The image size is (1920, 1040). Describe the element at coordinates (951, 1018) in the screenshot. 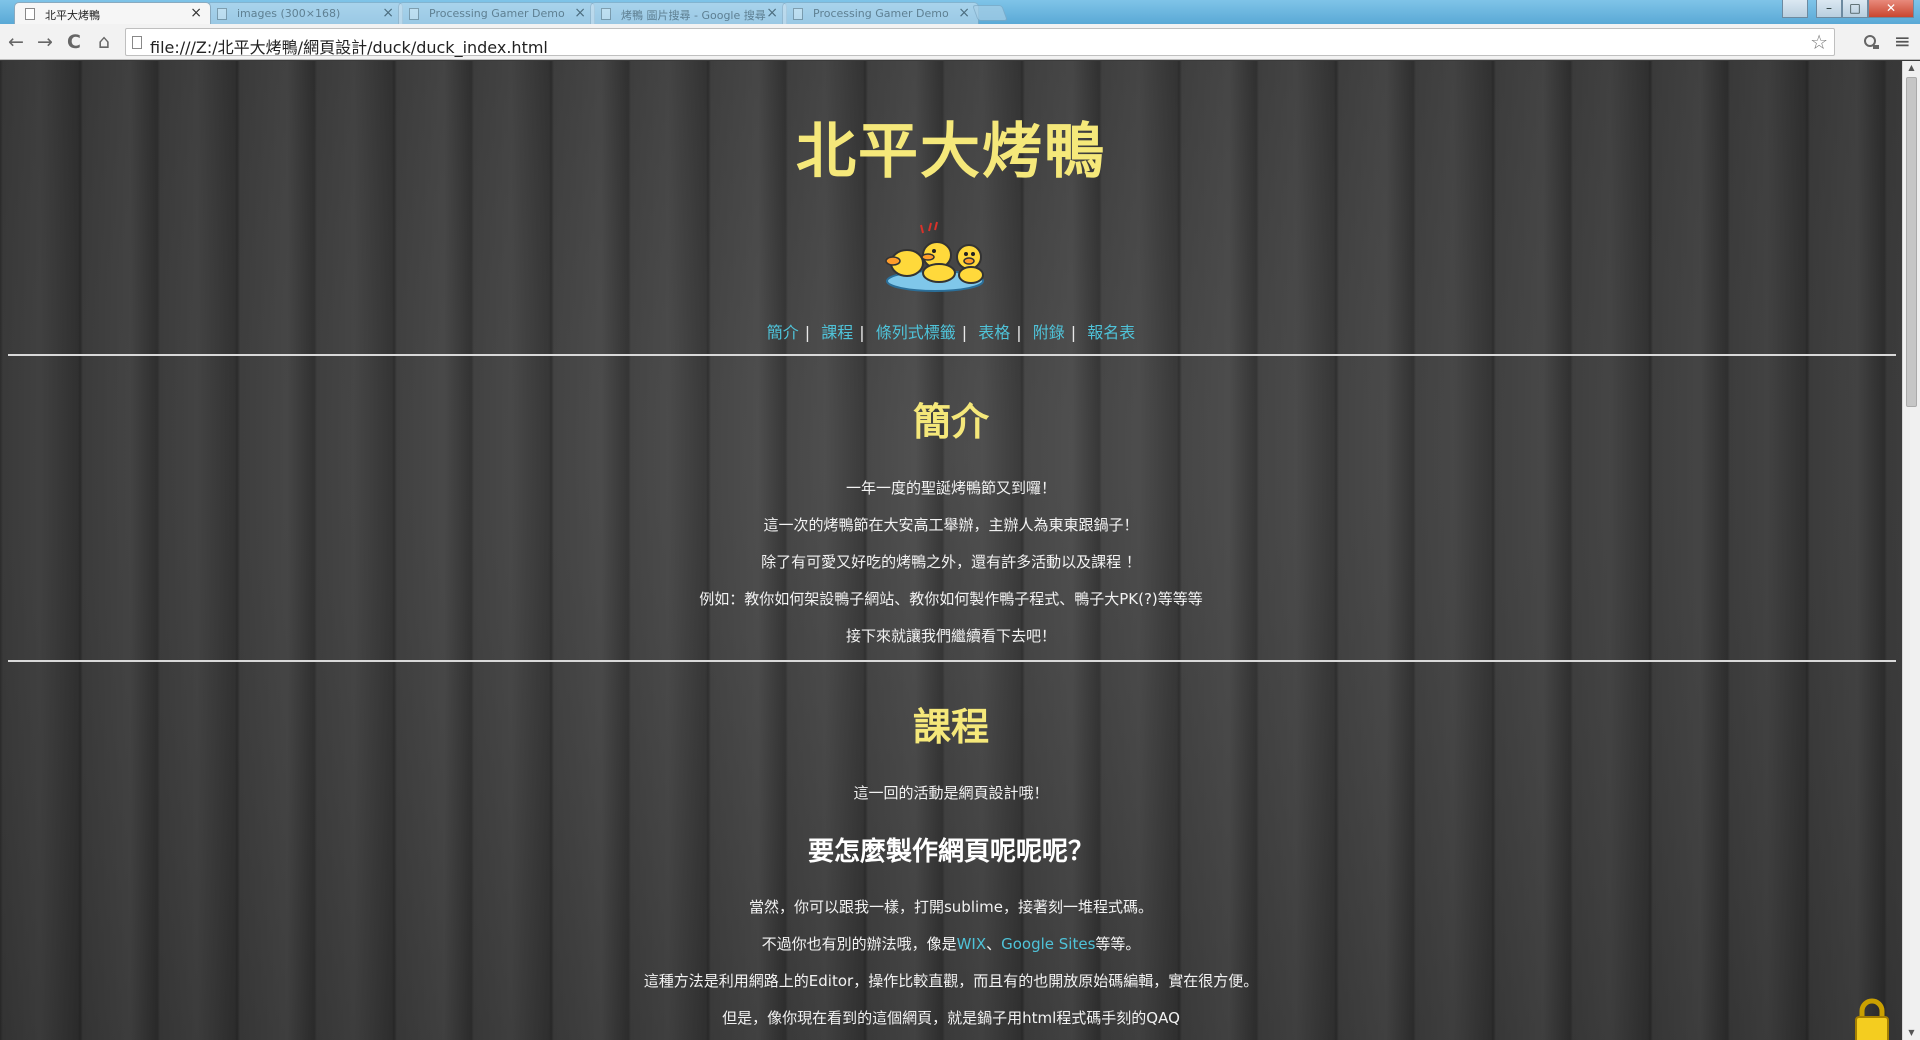

I see `course-line: 但是，像你現在看到的這個網頁，就是鍋子用html程式碼手刻的QAQ` at that location.